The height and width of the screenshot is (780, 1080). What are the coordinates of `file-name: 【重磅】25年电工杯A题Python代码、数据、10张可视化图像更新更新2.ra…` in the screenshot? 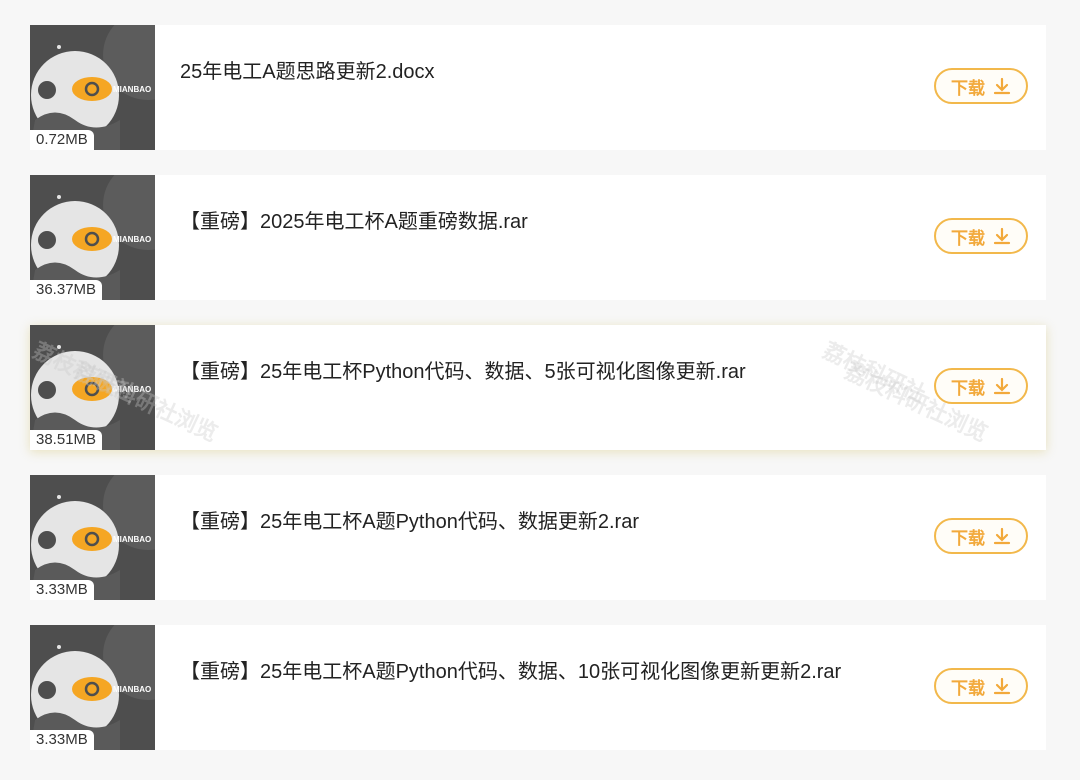 It's located at (510, 669).